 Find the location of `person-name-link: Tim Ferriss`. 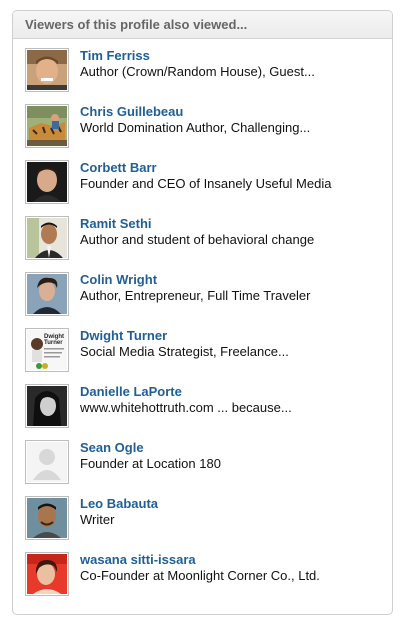

person-name-link: Tim Ferriss is located at coordinates (236, 55).